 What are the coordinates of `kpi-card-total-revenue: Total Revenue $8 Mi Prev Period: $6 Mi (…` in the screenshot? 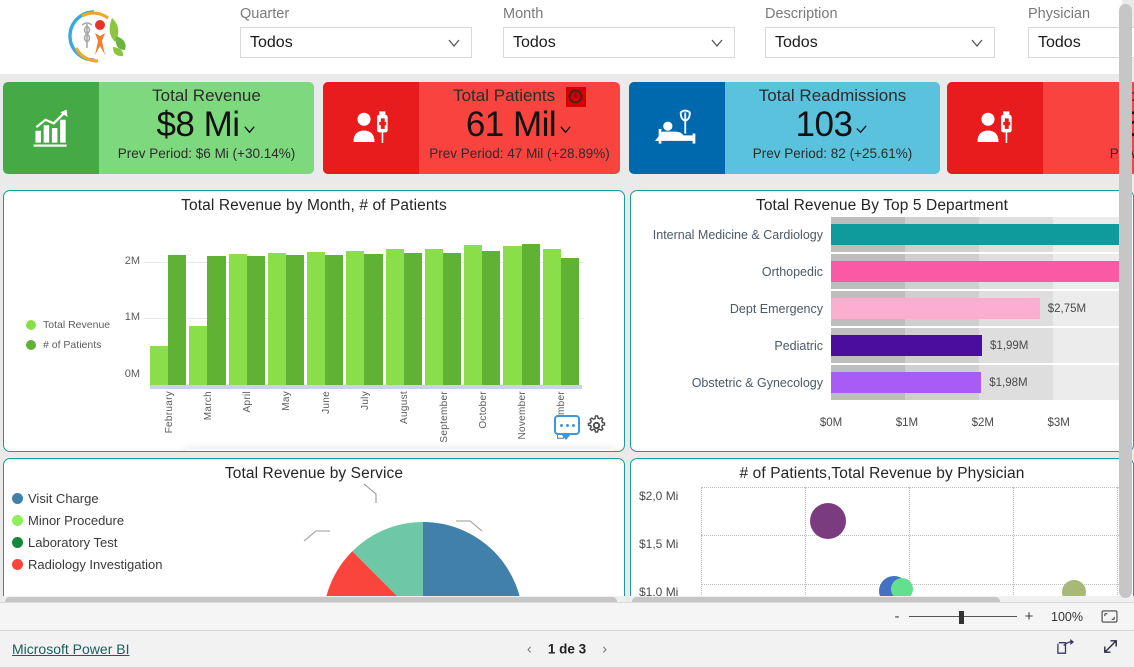 It's located at (158, 128).